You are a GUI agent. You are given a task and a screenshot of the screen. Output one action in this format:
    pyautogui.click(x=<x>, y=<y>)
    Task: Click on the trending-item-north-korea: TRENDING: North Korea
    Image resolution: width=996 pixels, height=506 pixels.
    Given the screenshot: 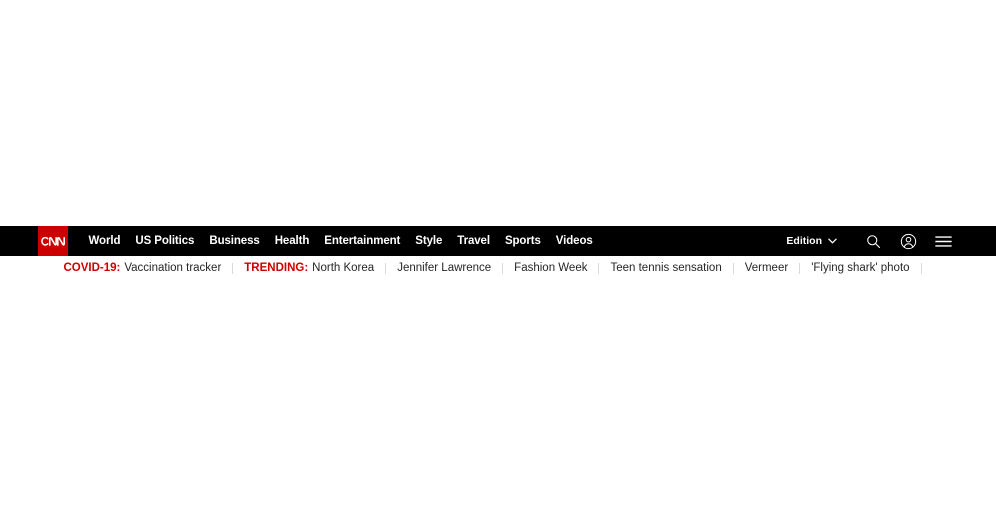 What is the action you would take?
    pyautogui.click(x=309, y=268)
    